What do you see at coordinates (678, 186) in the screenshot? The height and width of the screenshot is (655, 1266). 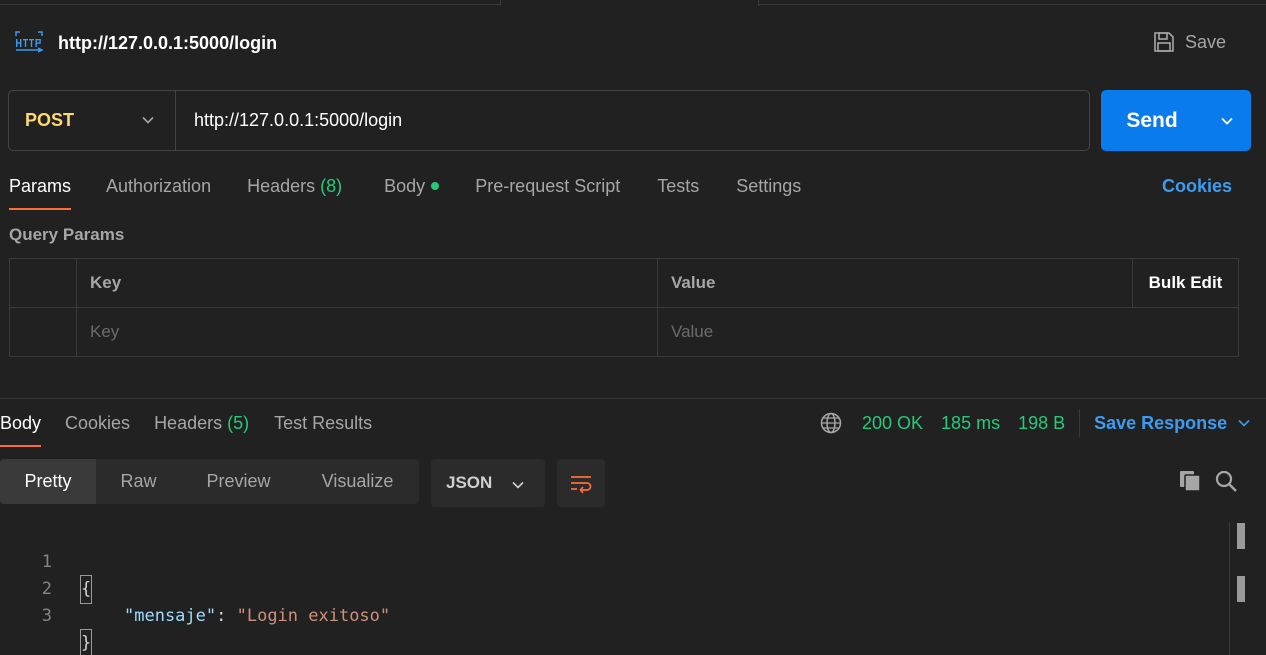 I see `tab-label: Tests` at bounding box center [678, 186].